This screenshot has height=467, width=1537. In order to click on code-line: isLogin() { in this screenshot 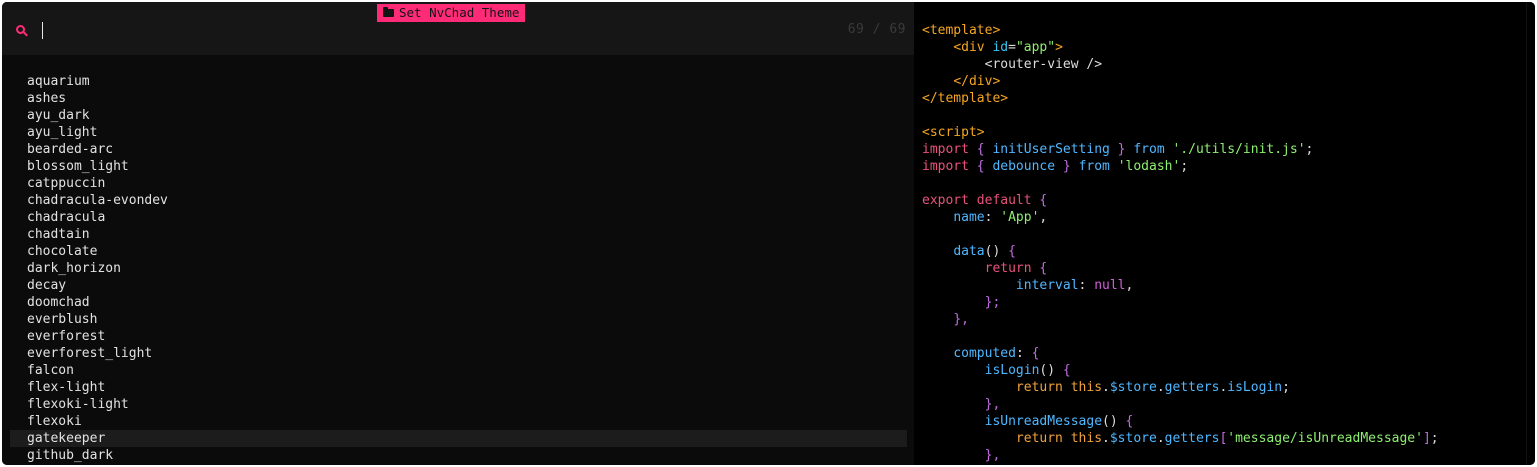, I will do `click(1180, 370)`.